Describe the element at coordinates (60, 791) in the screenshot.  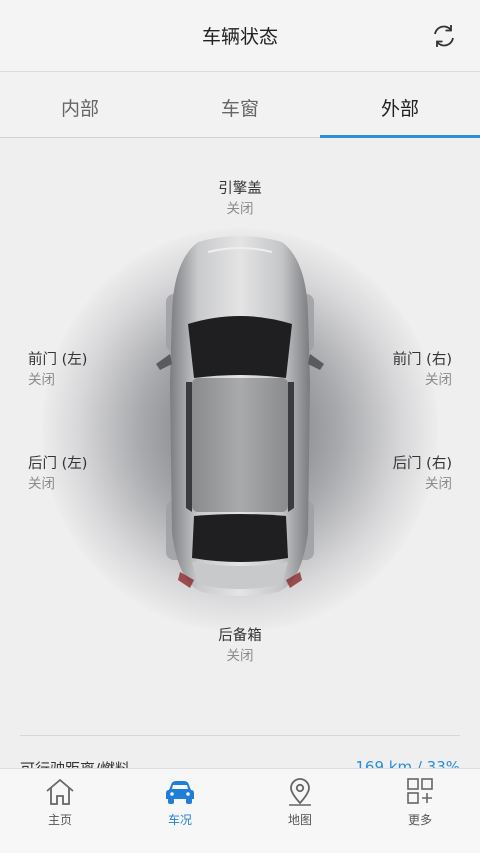
I see `home-icon` at that location.